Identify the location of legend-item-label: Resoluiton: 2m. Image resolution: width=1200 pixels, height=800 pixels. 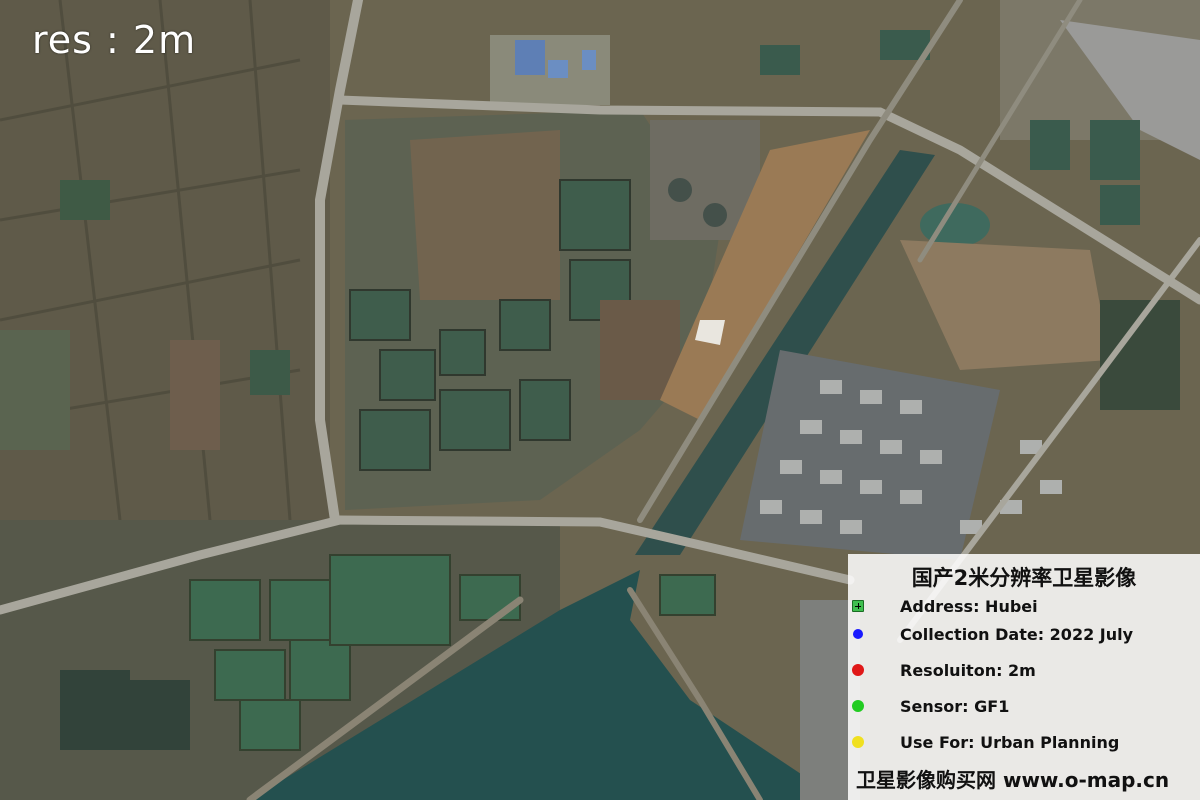
(968, 670).